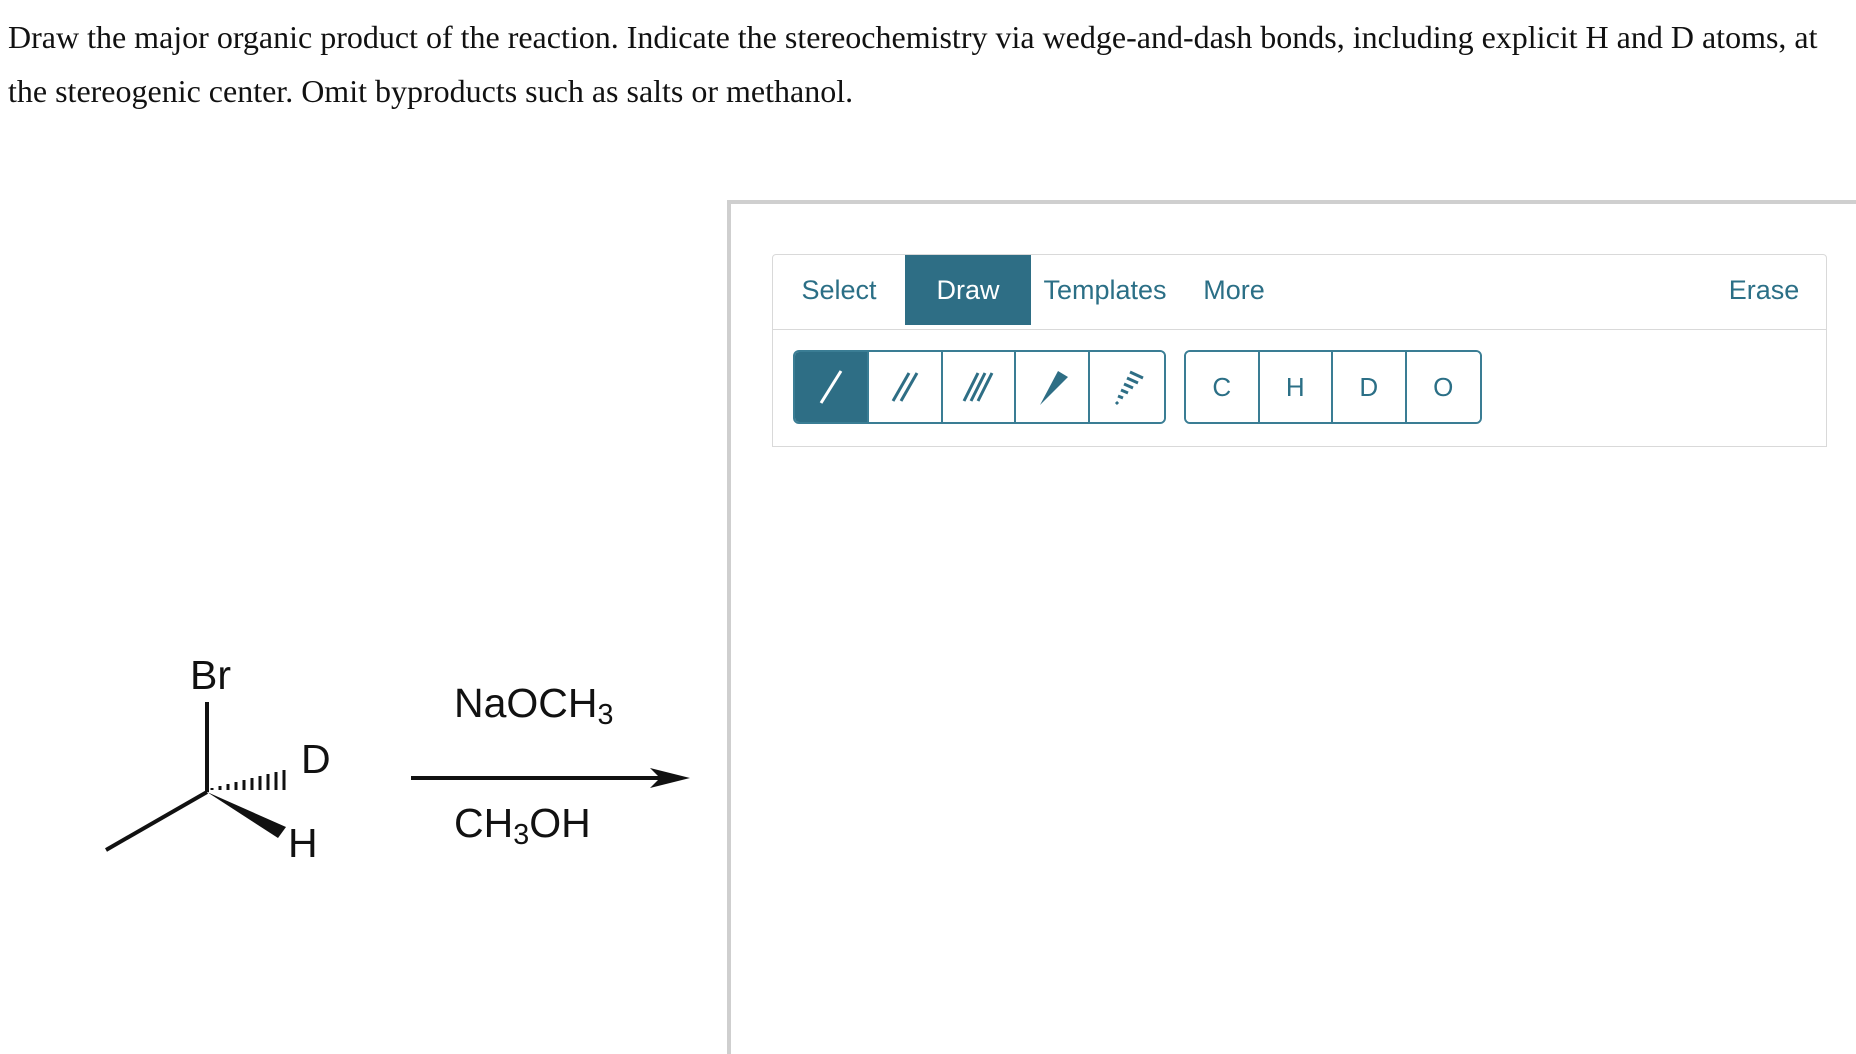  I want to click on atom-tool-group: C H D O, so click(1333, 387).